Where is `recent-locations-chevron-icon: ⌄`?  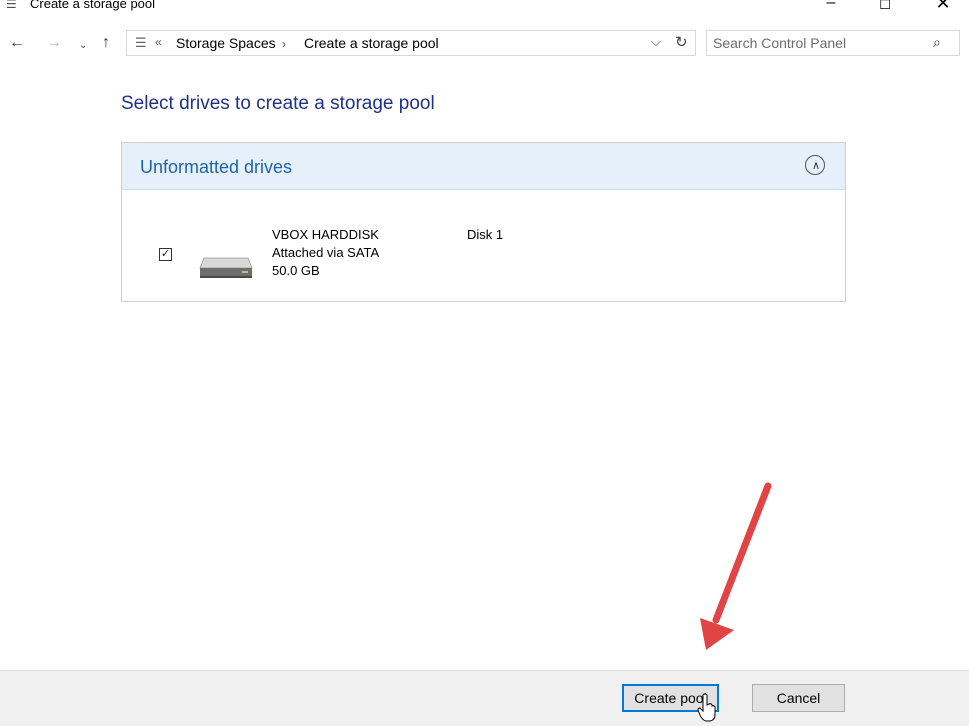 recent-locations-chevron-icon: ⌄ is located at coordinates (83, 46).